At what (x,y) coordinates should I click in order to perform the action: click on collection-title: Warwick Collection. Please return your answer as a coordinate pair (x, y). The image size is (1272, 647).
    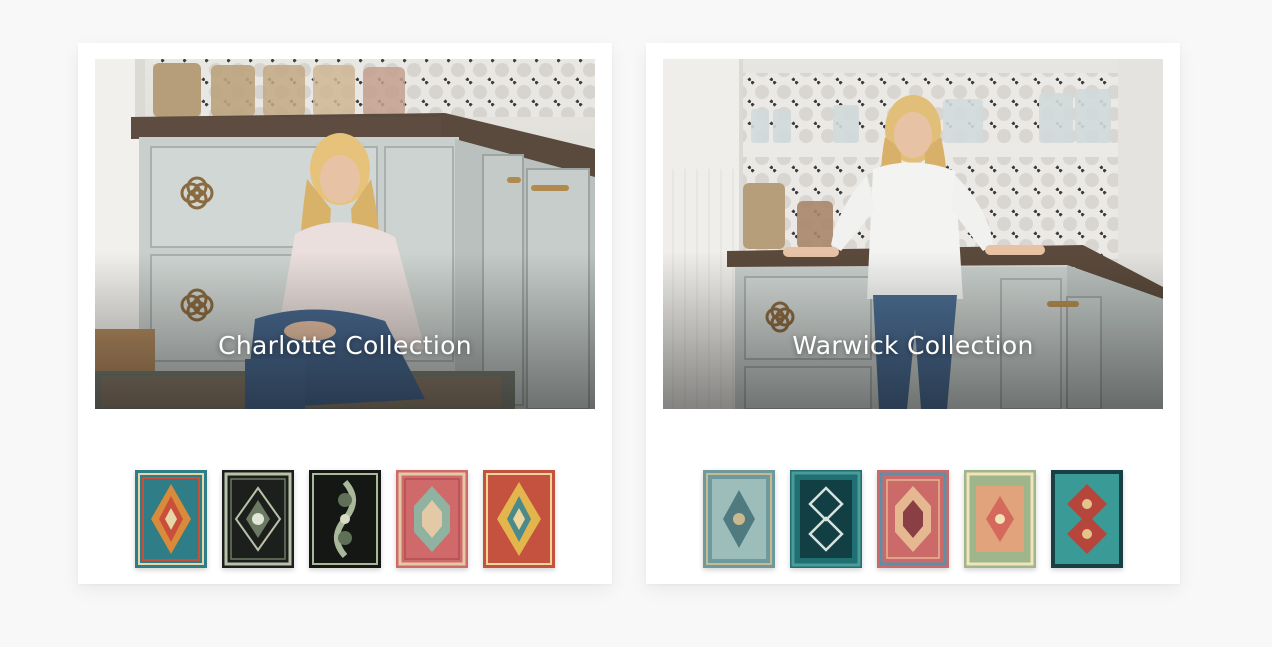
    Looking at the image, I should click on (913, 345).